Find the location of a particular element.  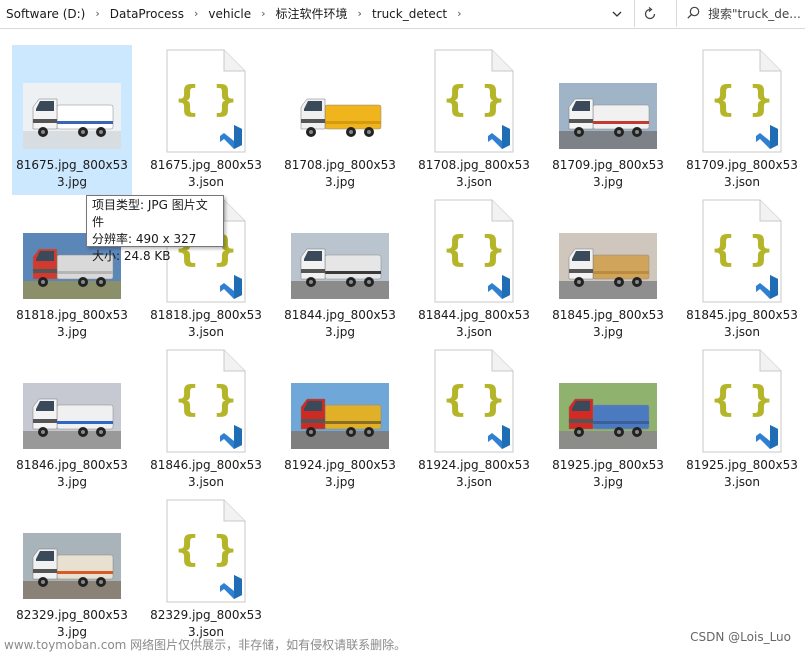

file-name-label: 81925.jpg_800x533.jpg is located at coordinates (608, 473).